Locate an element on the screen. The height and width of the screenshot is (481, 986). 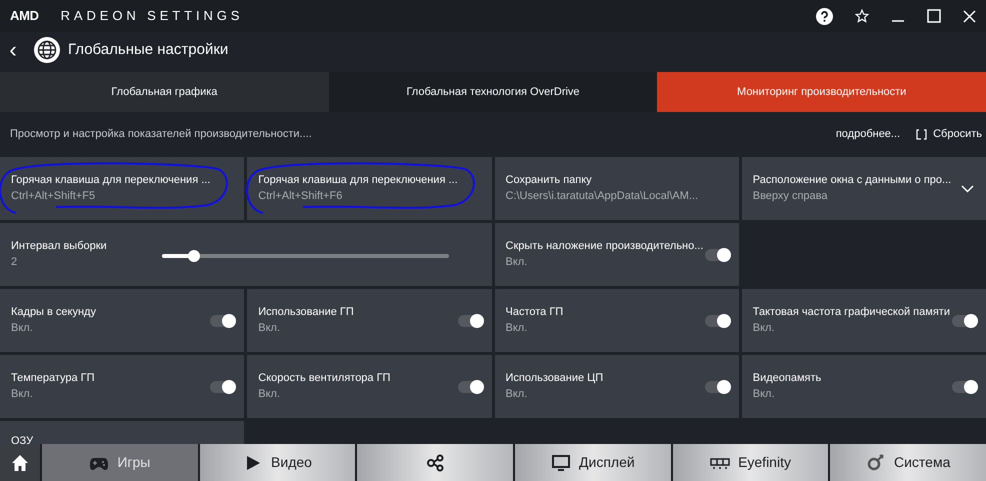
window-title: RADEON SETTINGS is located at coordinates (152, 16).